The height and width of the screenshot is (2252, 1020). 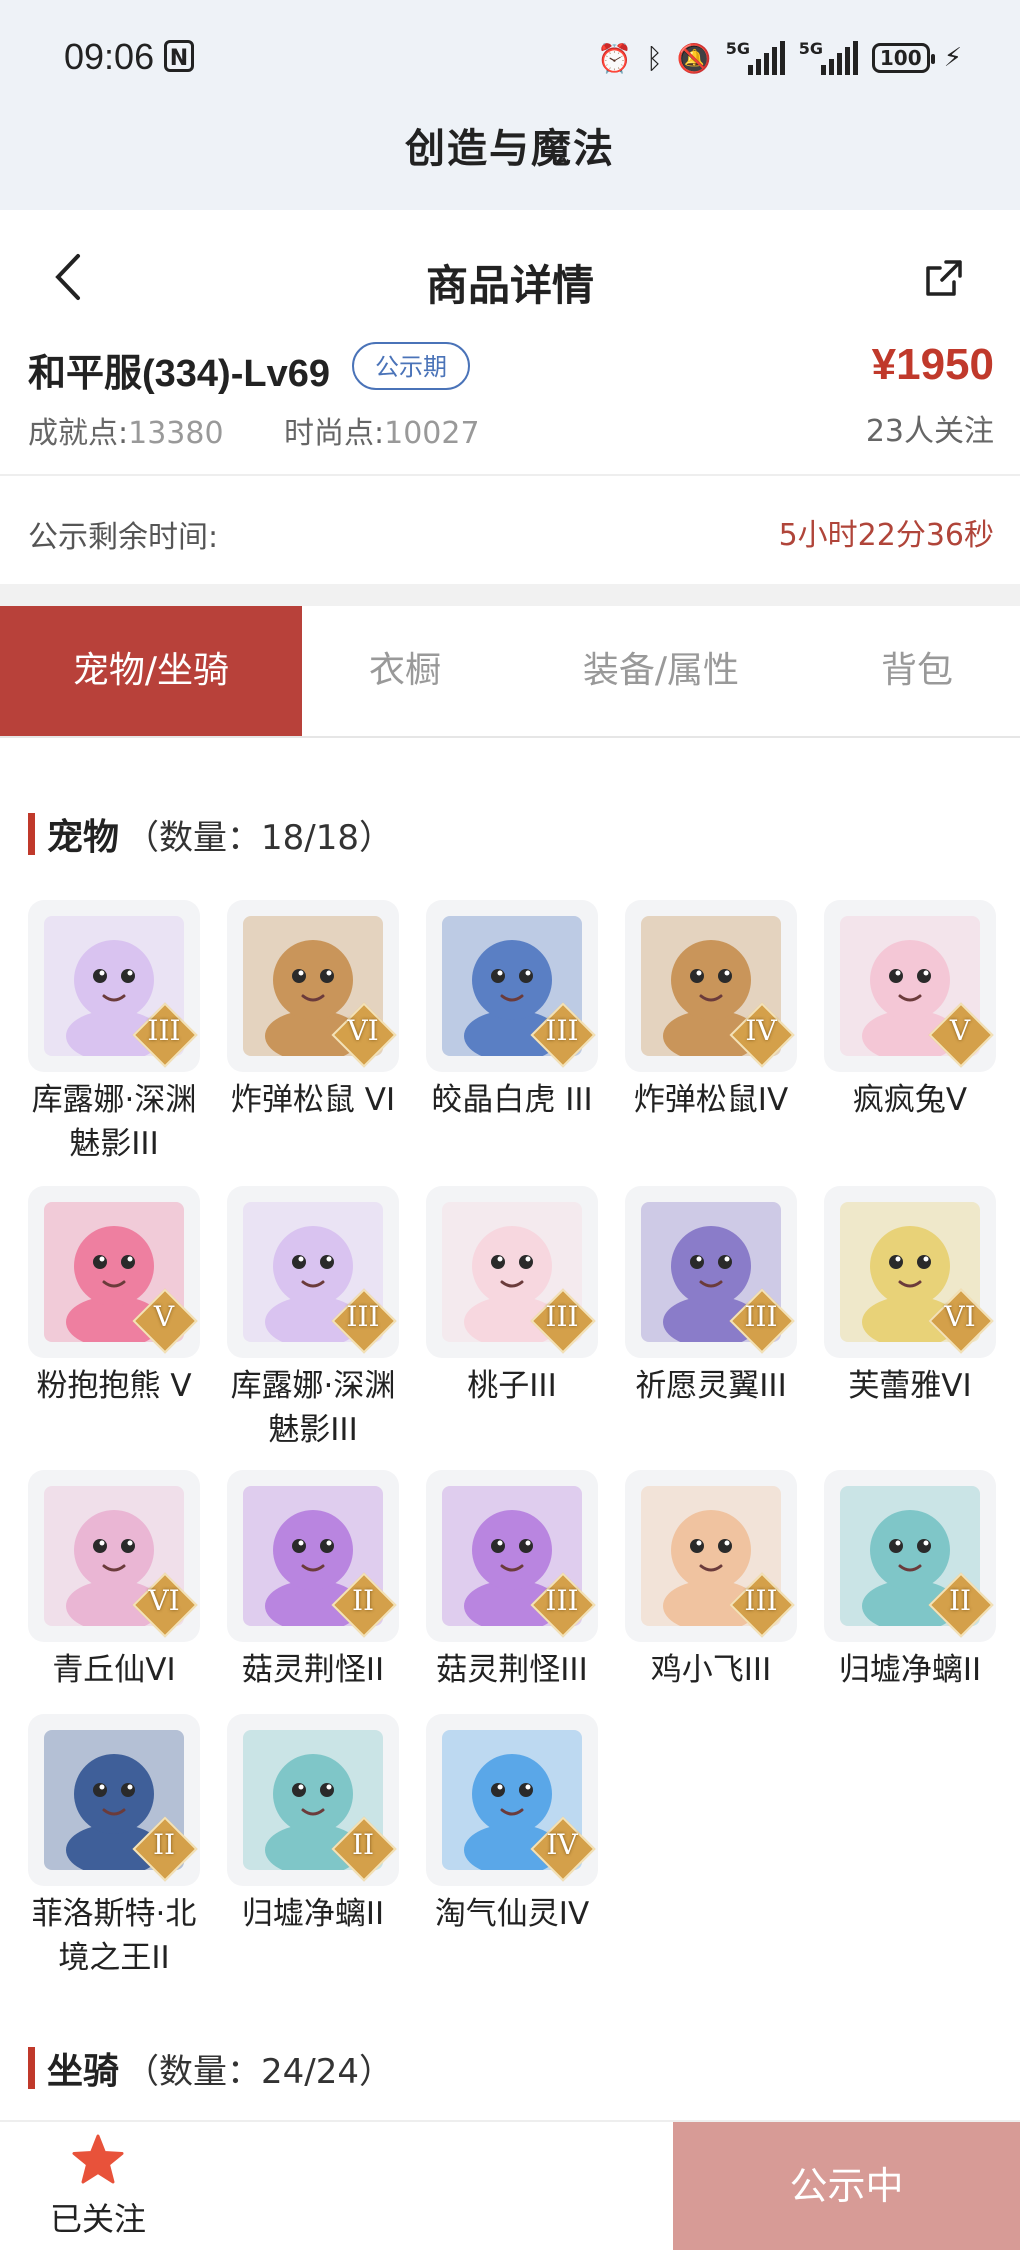 I want to click on pet-card: III 皎晶白虎 III, so click(x=512, y=1011).